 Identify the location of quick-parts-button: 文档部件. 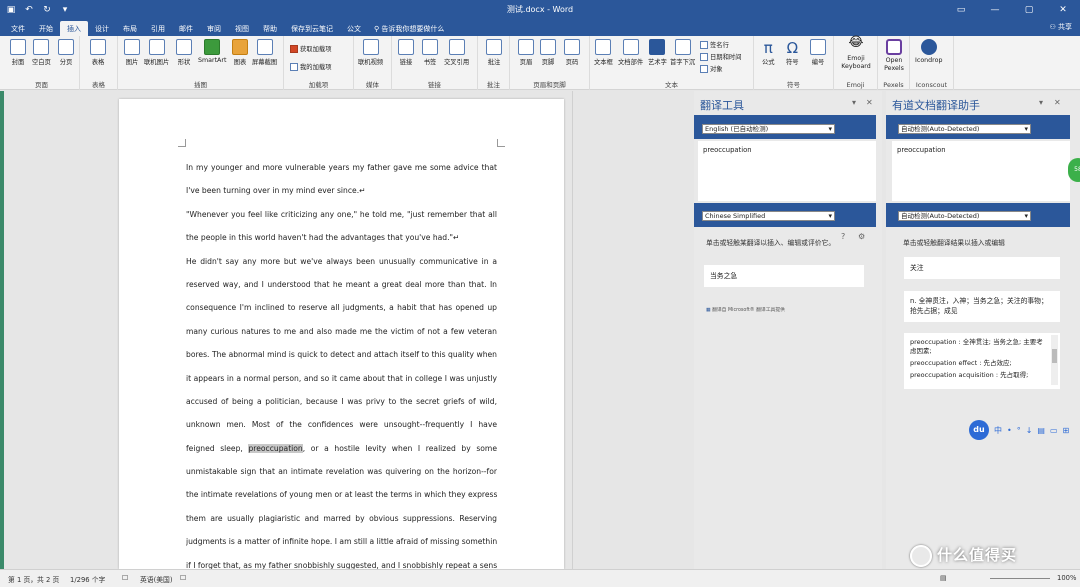
(630, 52).